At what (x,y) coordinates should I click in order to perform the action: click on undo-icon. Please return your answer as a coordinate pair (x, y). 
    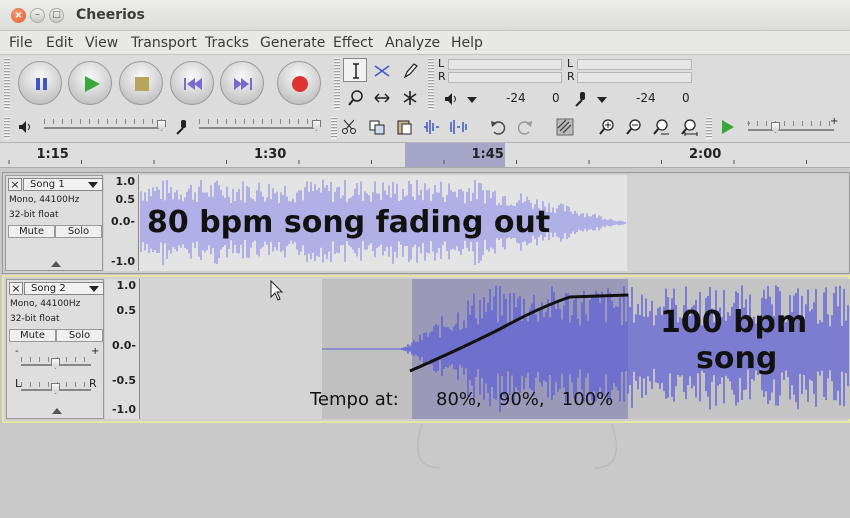
    Looking at the image, I should click on (498, 128).